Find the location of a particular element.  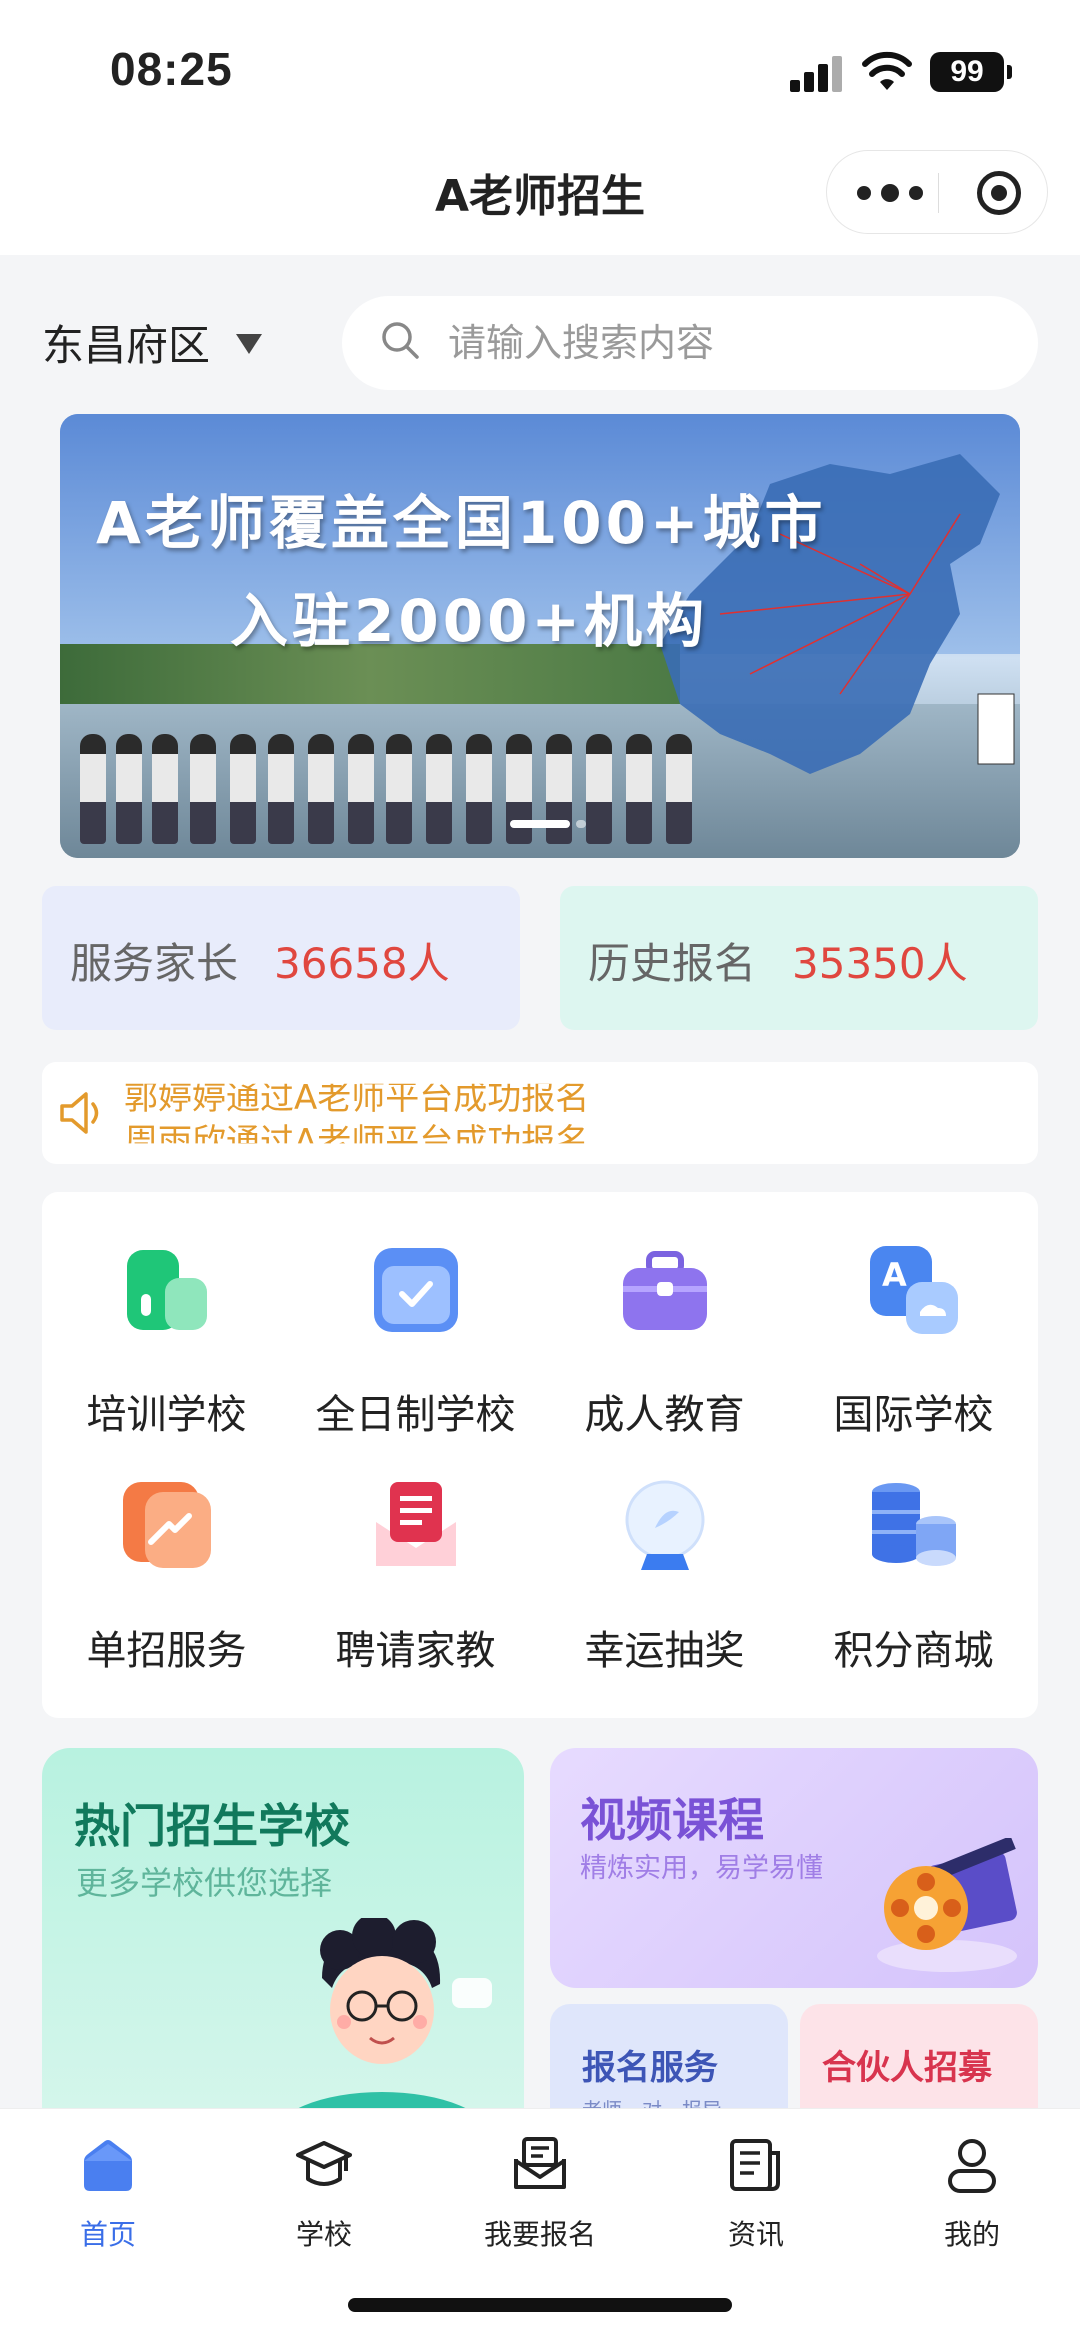

graduation-cap-icon is located at coordinates (324, 2163).